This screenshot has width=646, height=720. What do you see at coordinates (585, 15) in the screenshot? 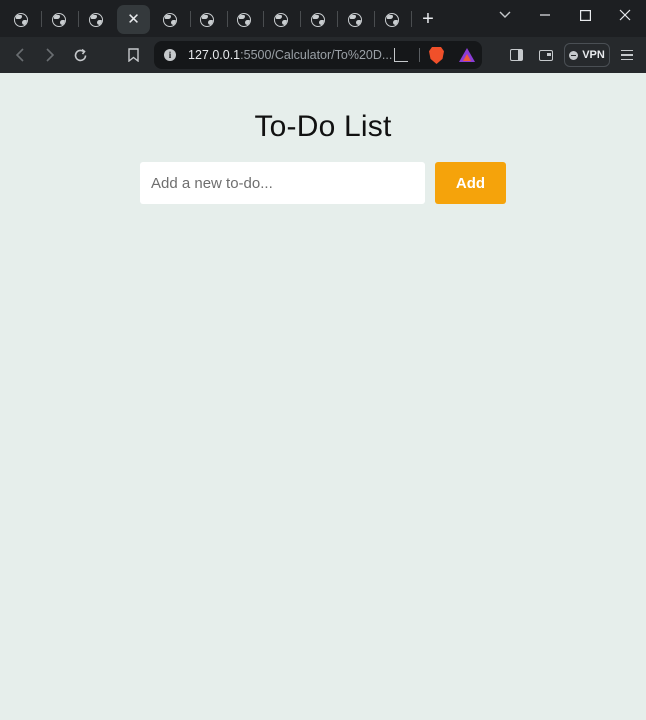
I see `maximize-button` at bounding box center [585, 15].